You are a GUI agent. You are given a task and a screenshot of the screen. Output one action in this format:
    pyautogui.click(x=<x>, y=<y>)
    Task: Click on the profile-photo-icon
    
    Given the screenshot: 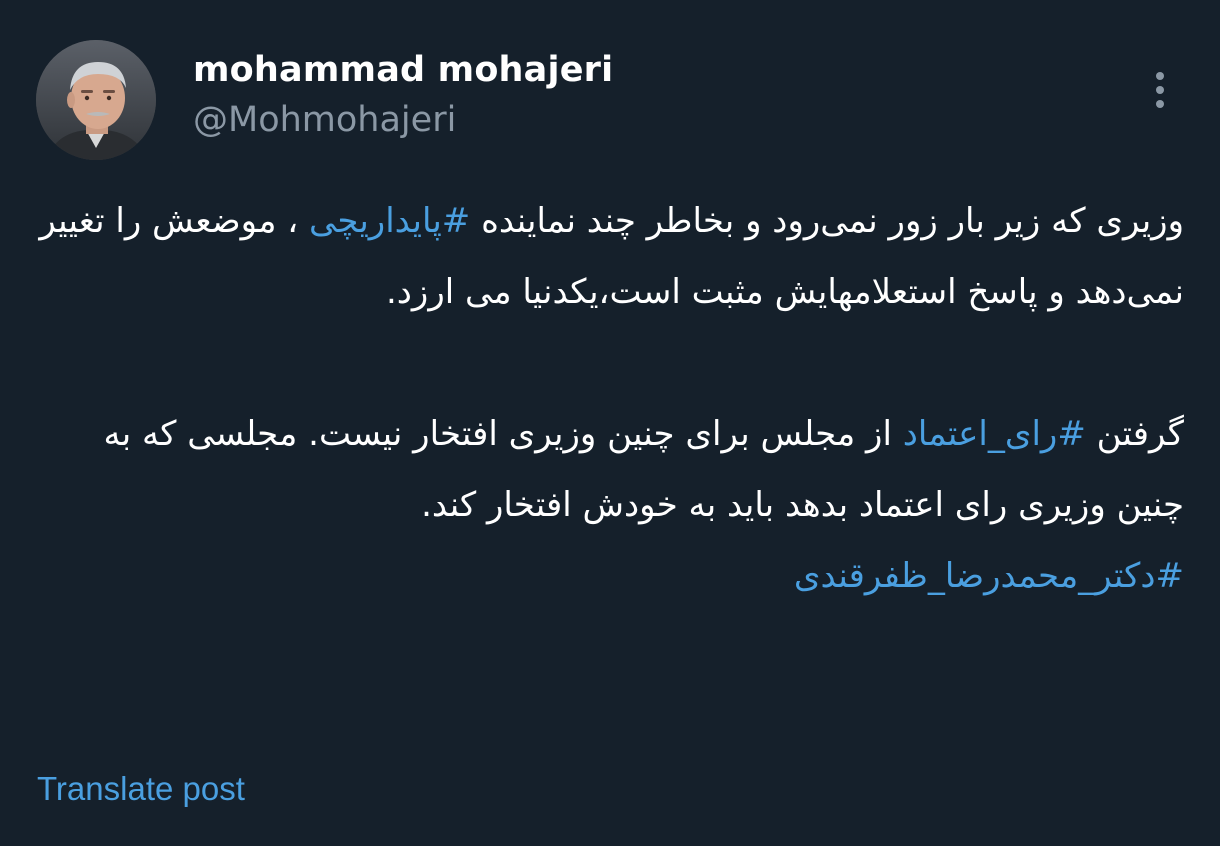 What is the action you would take?
    pyautogui.click(x=96, y=100)
    